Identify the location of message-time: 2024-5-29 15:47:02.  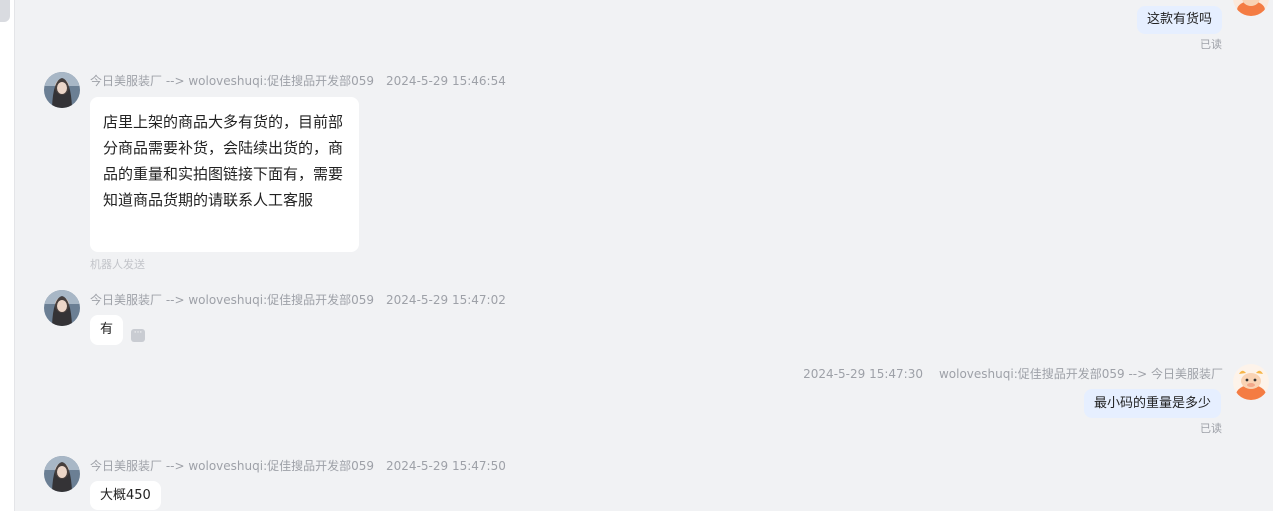
(446, 300).